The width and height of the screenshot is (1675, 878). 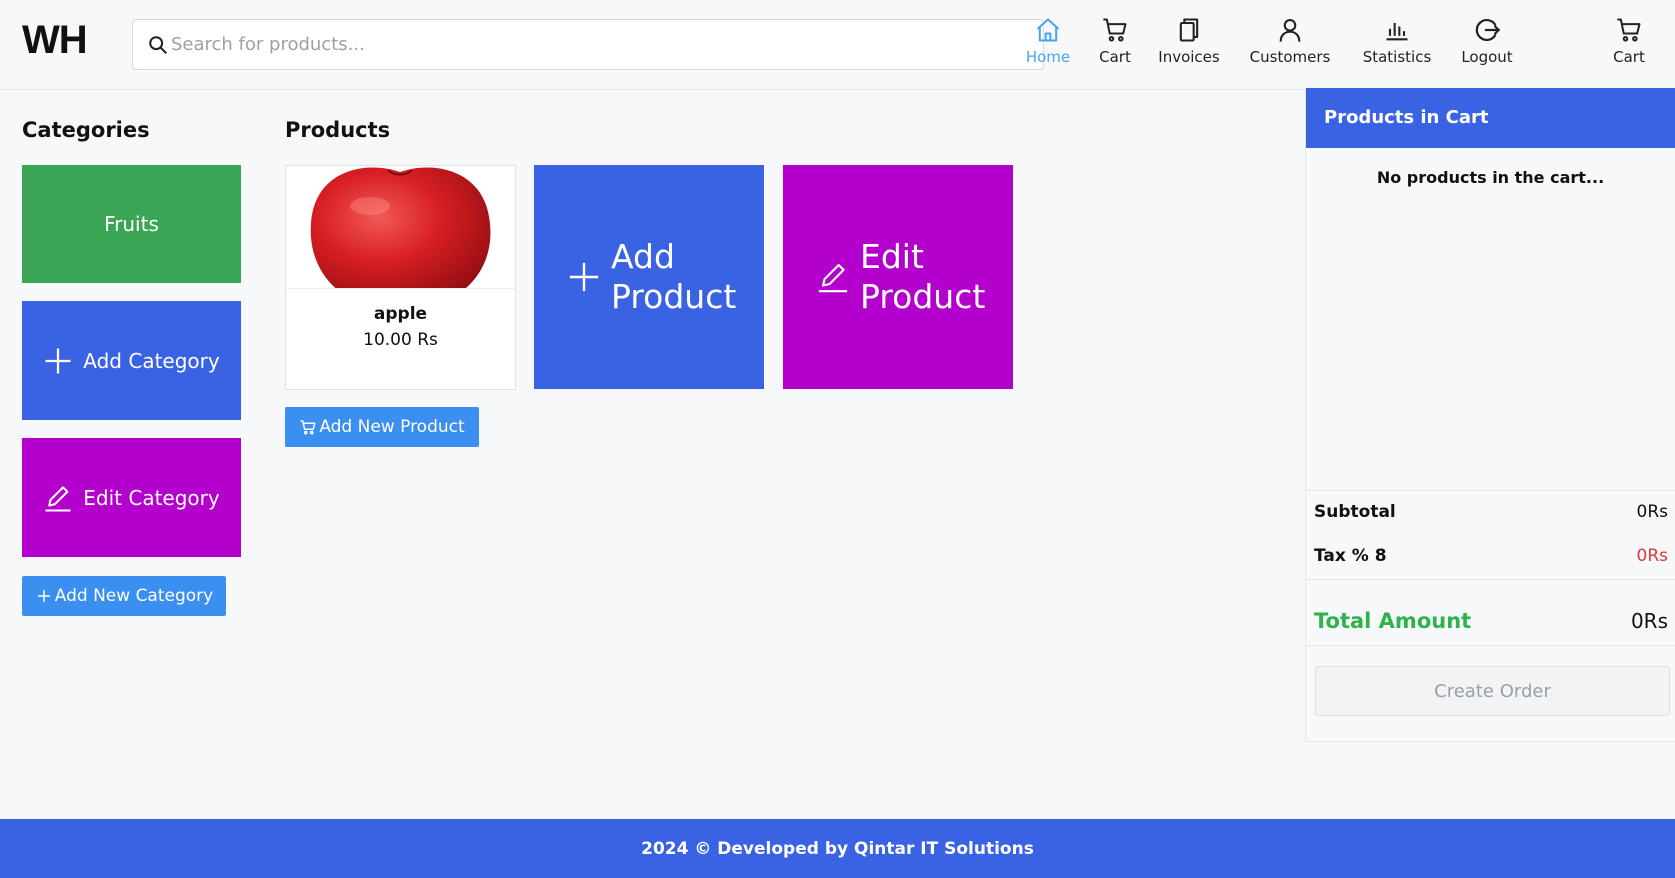 What do you see at coordinates (1652, 512) in the screenshot?
I see `subtotal-value: 0Rs` at bounding box center [1652, 512].